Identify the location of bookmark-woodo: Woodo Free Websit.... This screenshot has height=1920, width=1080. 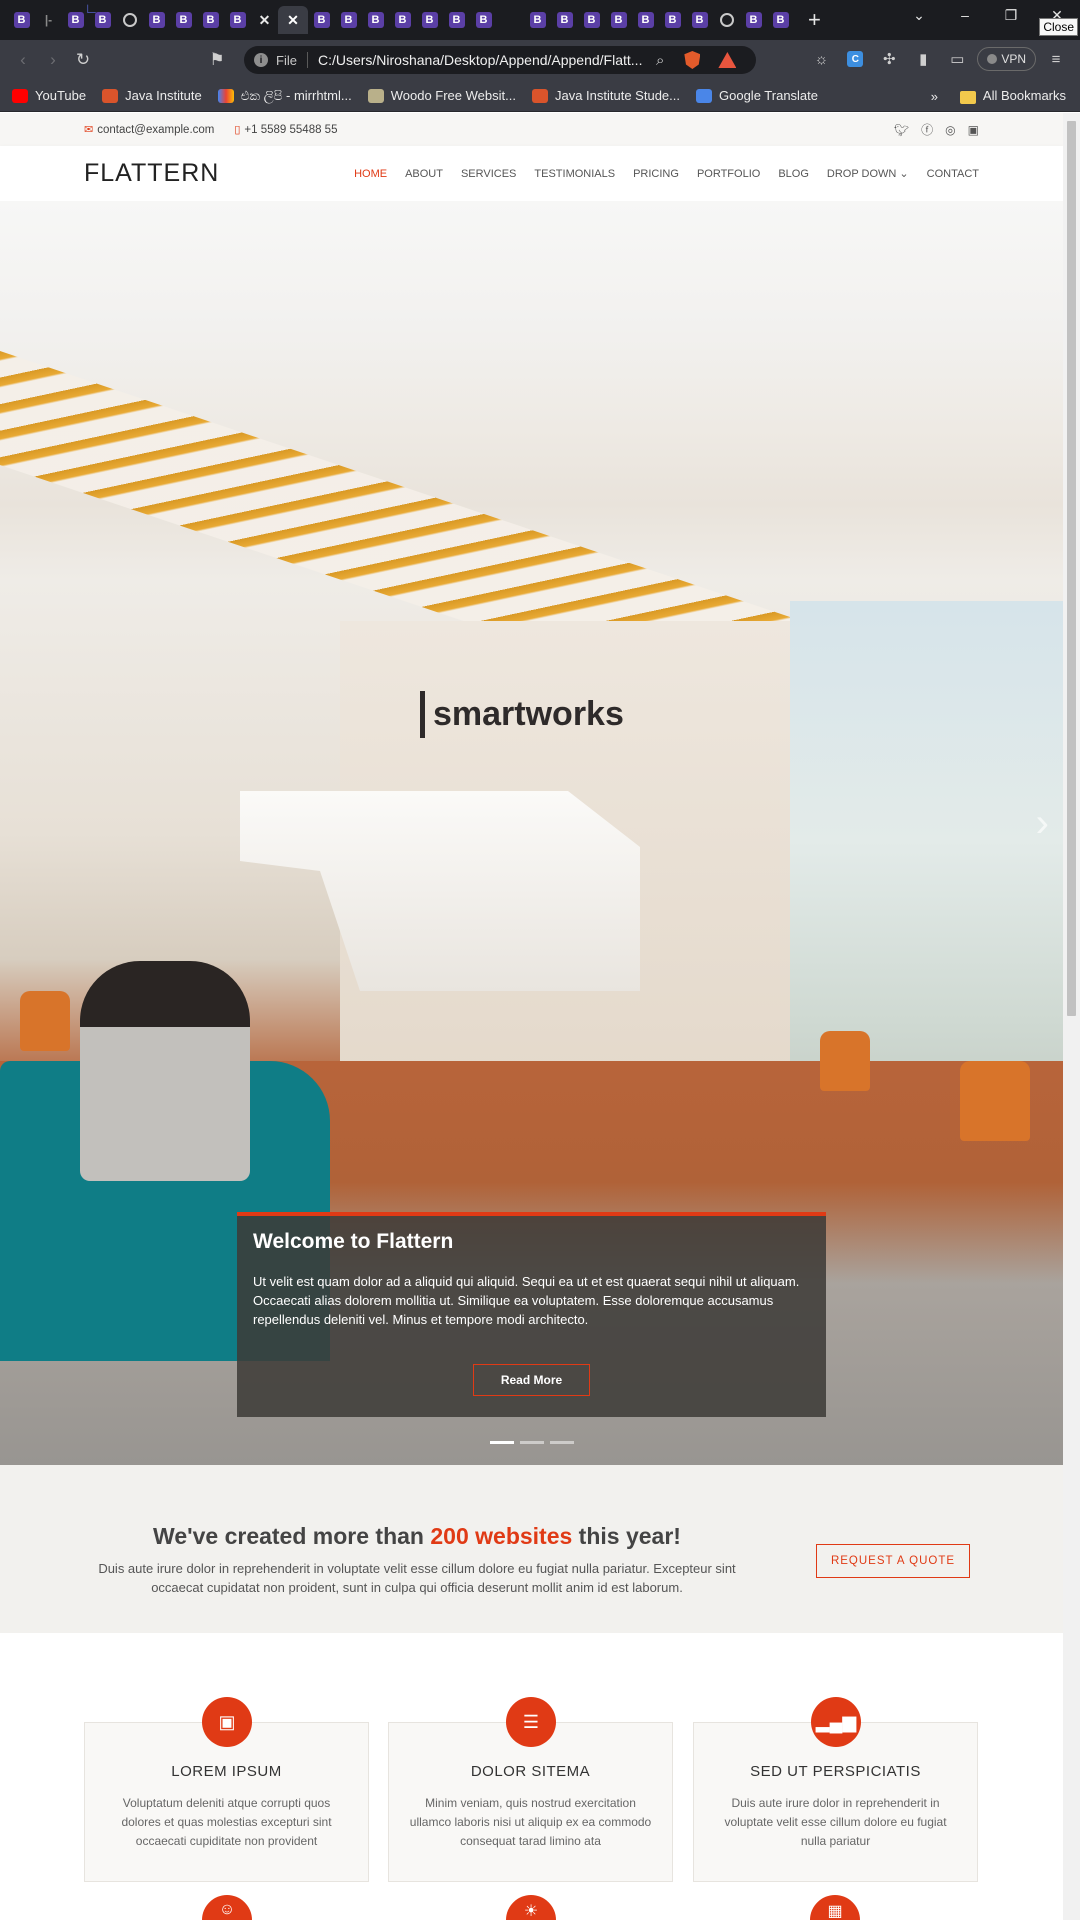
(441, 95).